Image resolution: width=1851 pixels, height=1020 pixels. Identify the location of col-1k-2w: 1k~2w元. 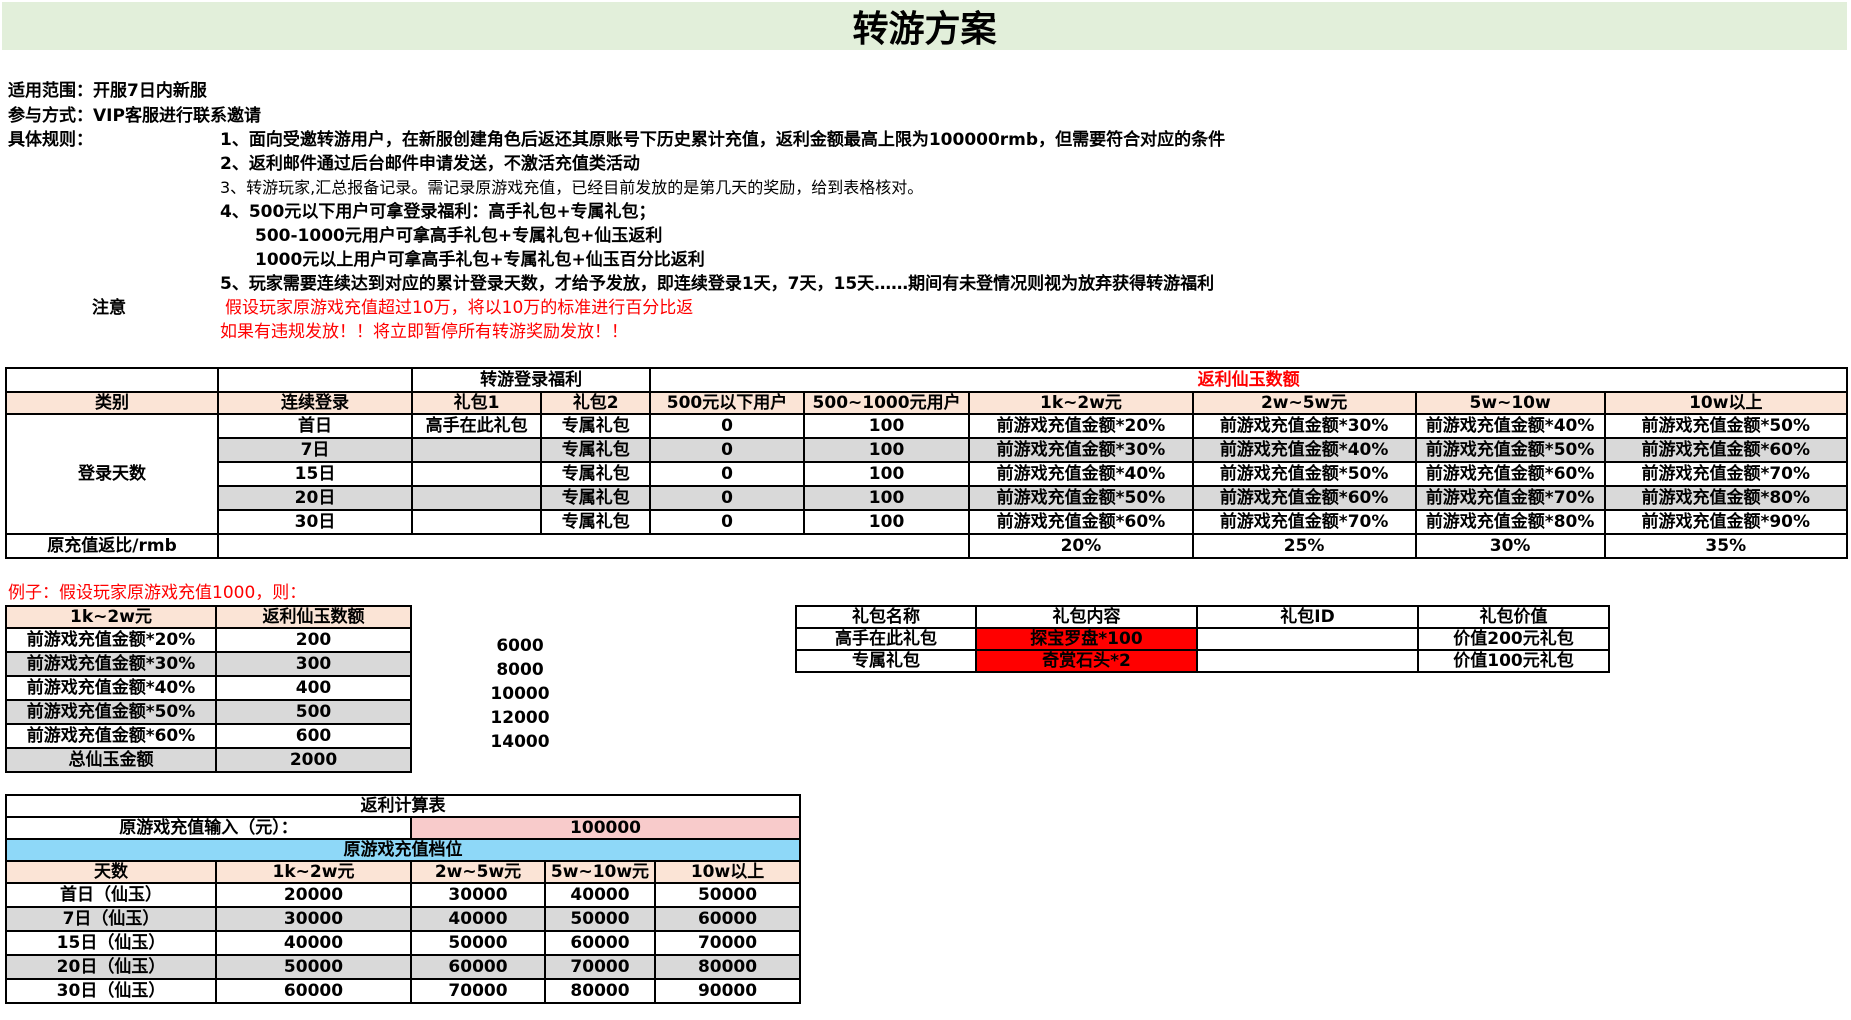
(1081, 403).